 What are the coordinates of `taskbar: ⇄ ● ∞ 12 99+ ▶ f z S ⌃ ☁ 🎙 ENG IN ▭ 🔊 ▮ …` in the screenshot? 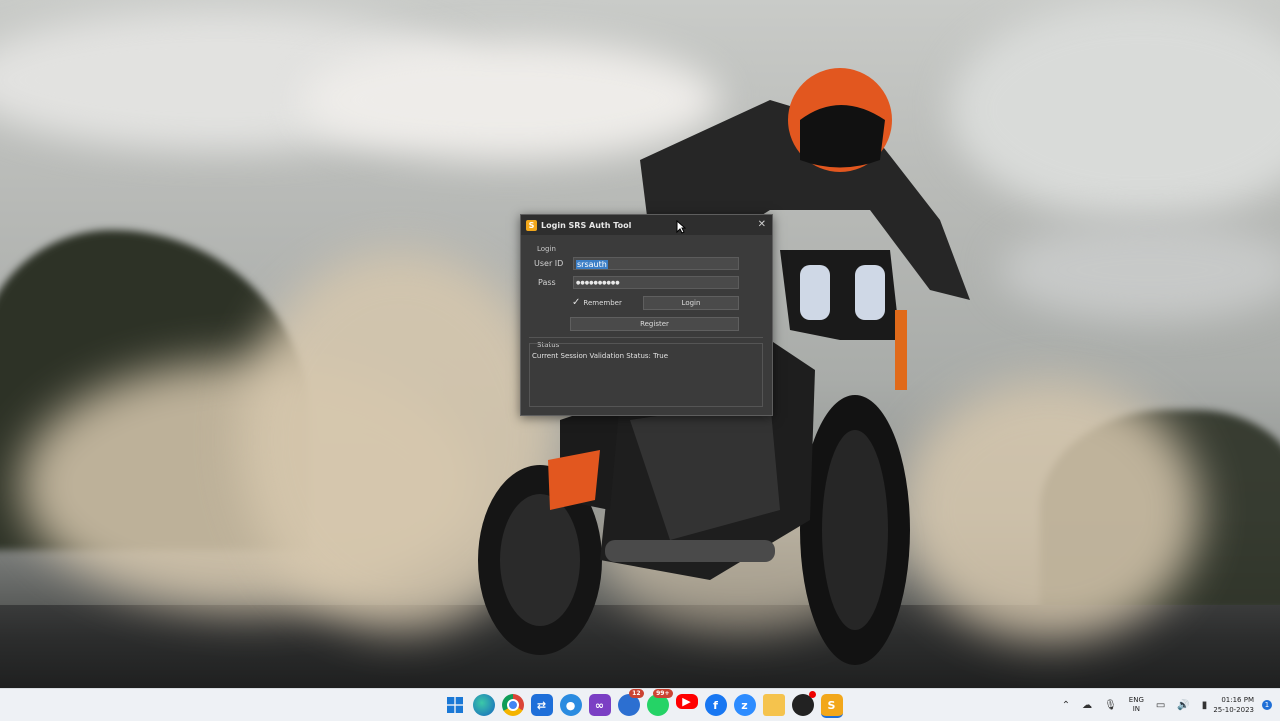 It's located at (640, 704).